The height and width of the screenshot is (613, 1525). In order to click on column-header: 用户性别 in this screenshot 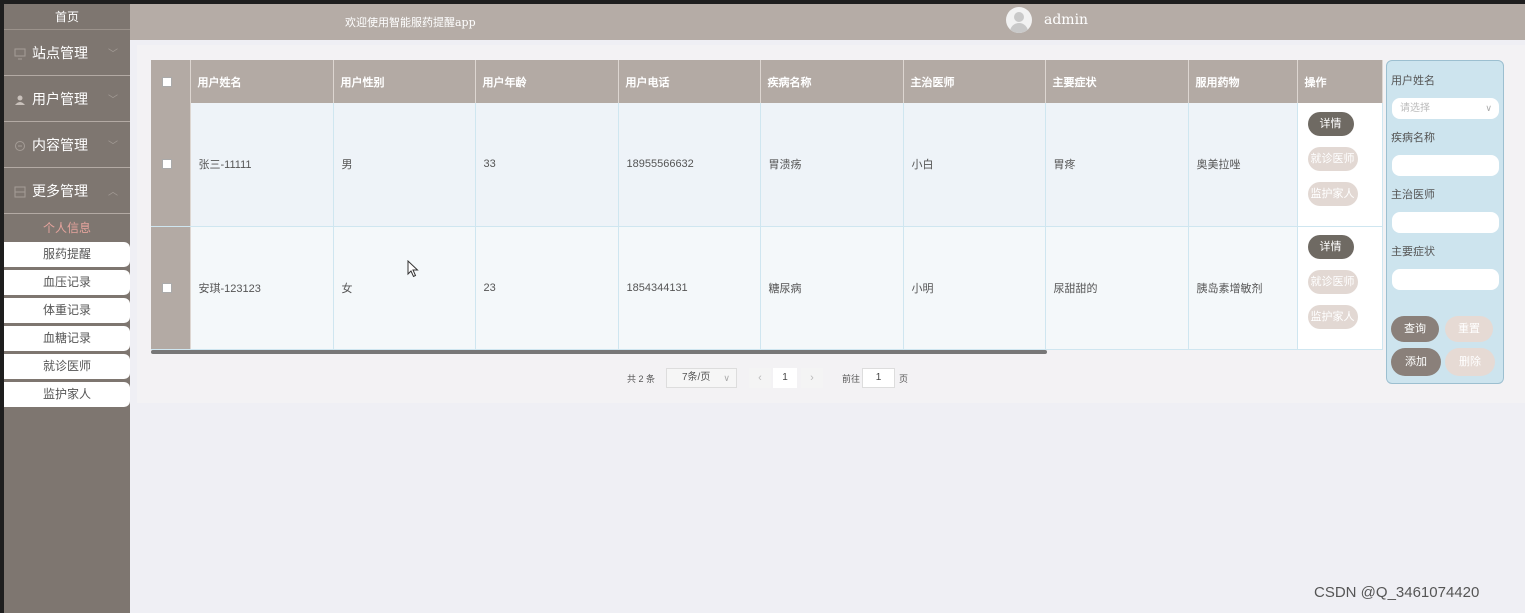, I will do `click(404, 81)`.